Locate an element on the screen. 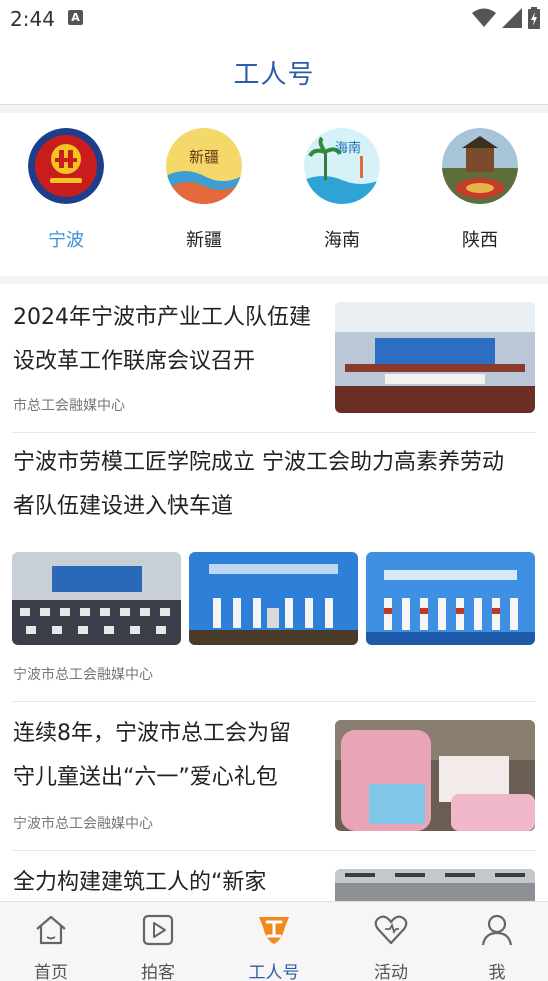 The image size is (548, 981). shaanxi-logo-icon is located at coordinates (480, 166).